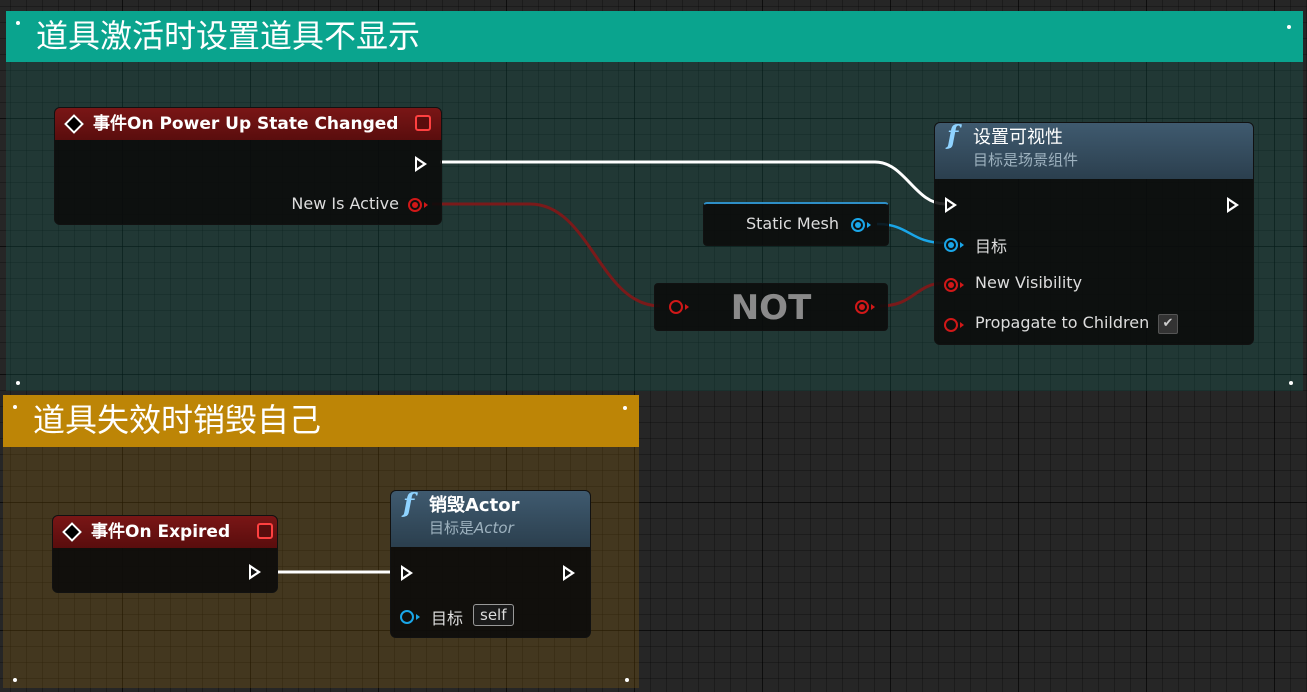 Image resolution: width=1307 pixels, height=692 pixels. Describe the element at coordinates (494, 528) in the screenshot. I see `subtitle-class: Actor` at that location.